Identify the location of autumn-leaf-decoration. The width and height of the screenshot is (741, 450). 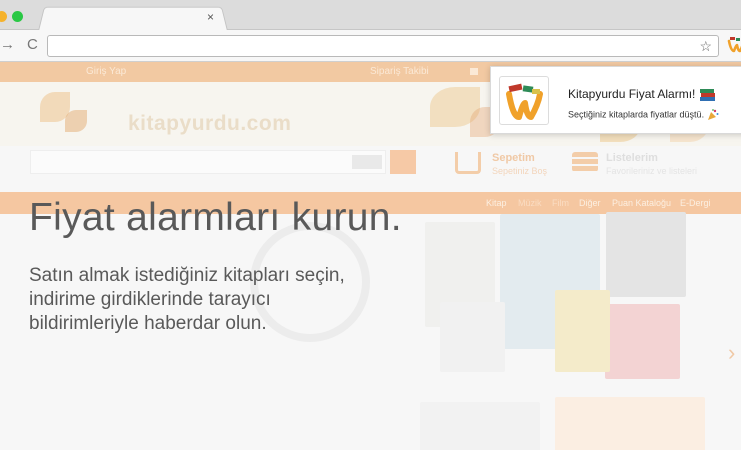
(76, 121).